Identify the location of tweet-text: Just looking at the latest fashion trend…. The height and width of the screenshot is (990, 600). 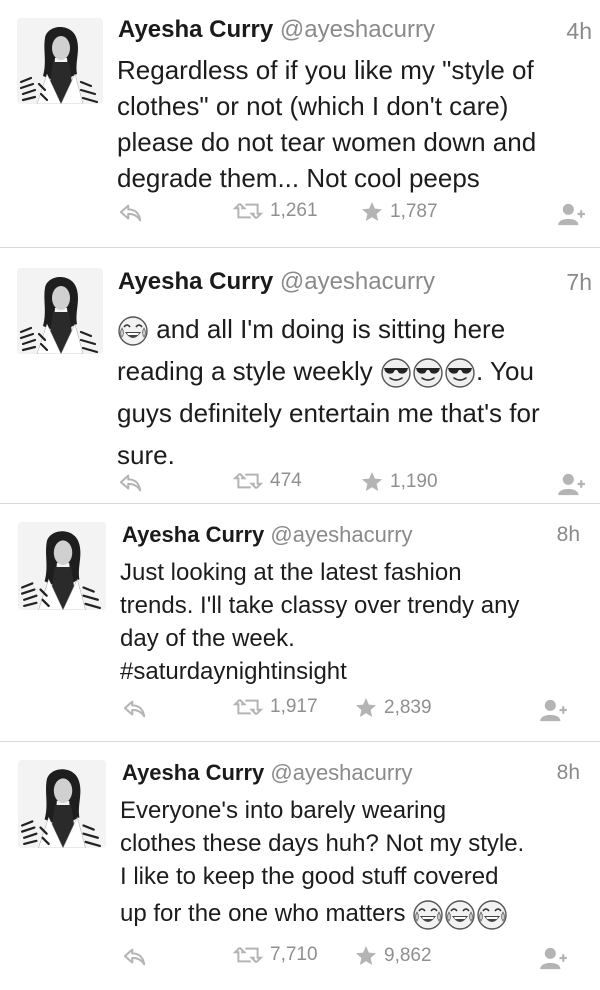
(319, 622).